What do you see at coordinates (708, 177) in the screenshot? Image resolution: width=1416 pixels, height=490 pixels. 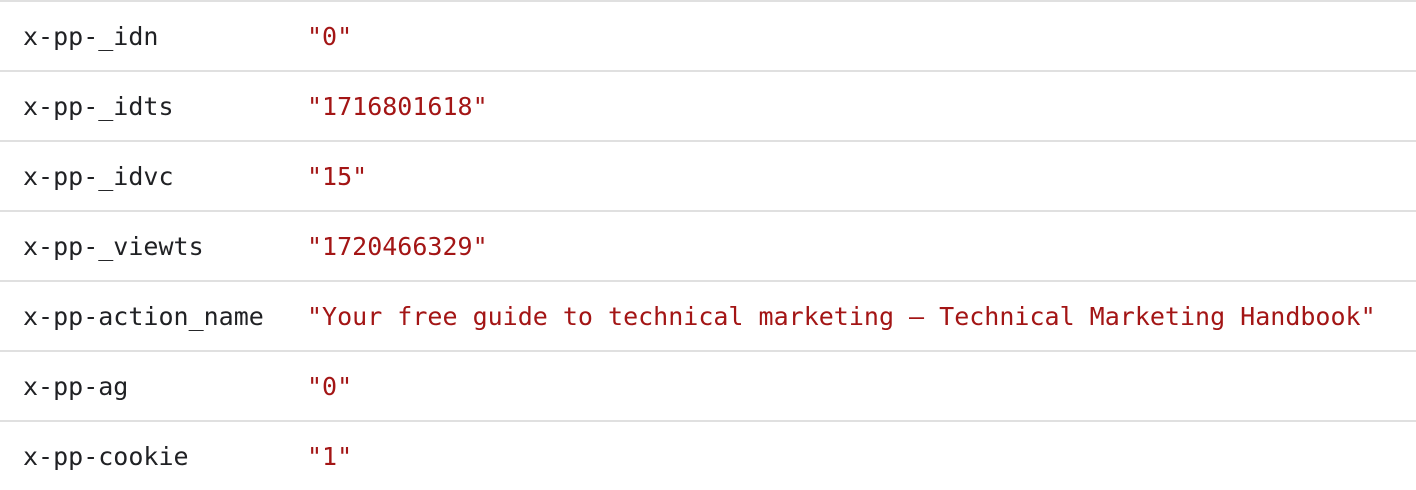 I see `table-row: x-pp-_idvc "15"` at bounding box center [708, 177].